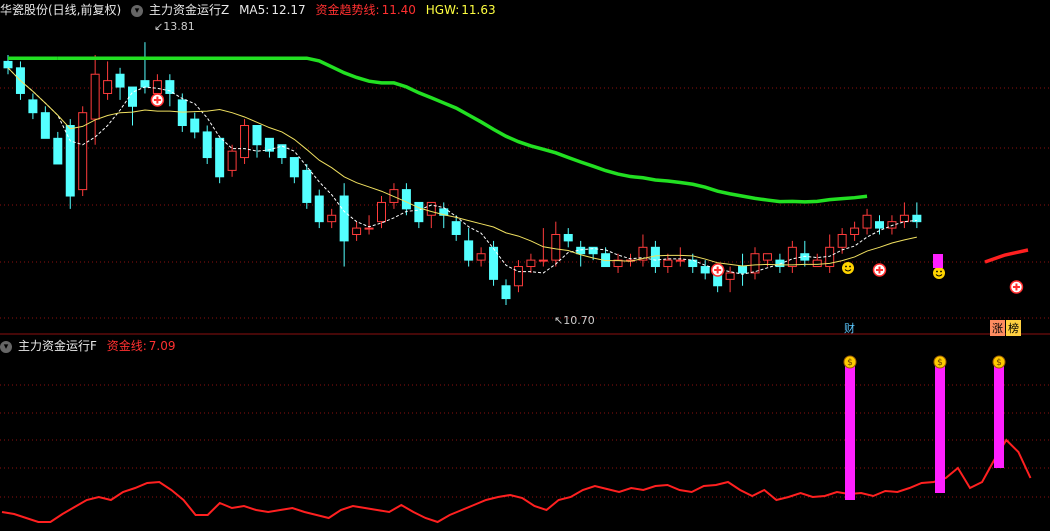 The image size is (1050, 531). Describe the element at coordinates (1013, 328) in the screenshot. I see `list-tag: 榜` at that location.